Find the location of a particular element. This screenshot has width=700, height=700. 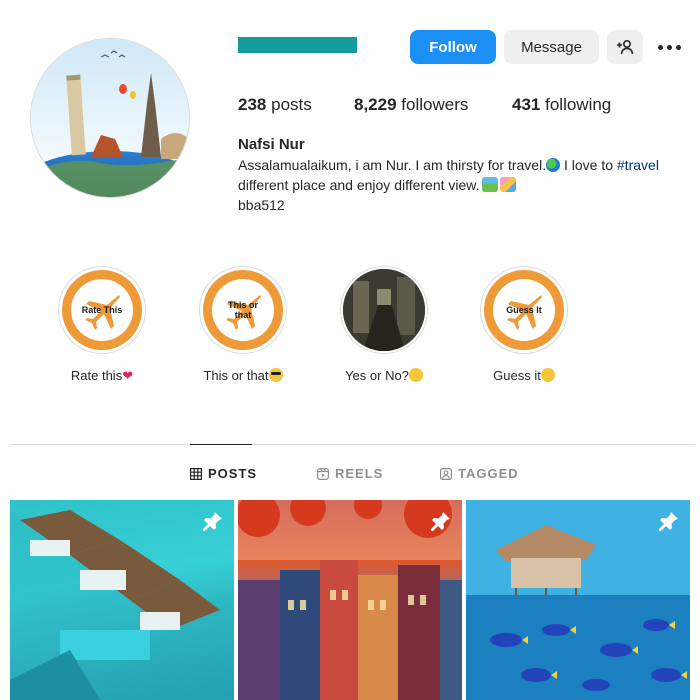

following-label: following is located at coordinates (578, 104).